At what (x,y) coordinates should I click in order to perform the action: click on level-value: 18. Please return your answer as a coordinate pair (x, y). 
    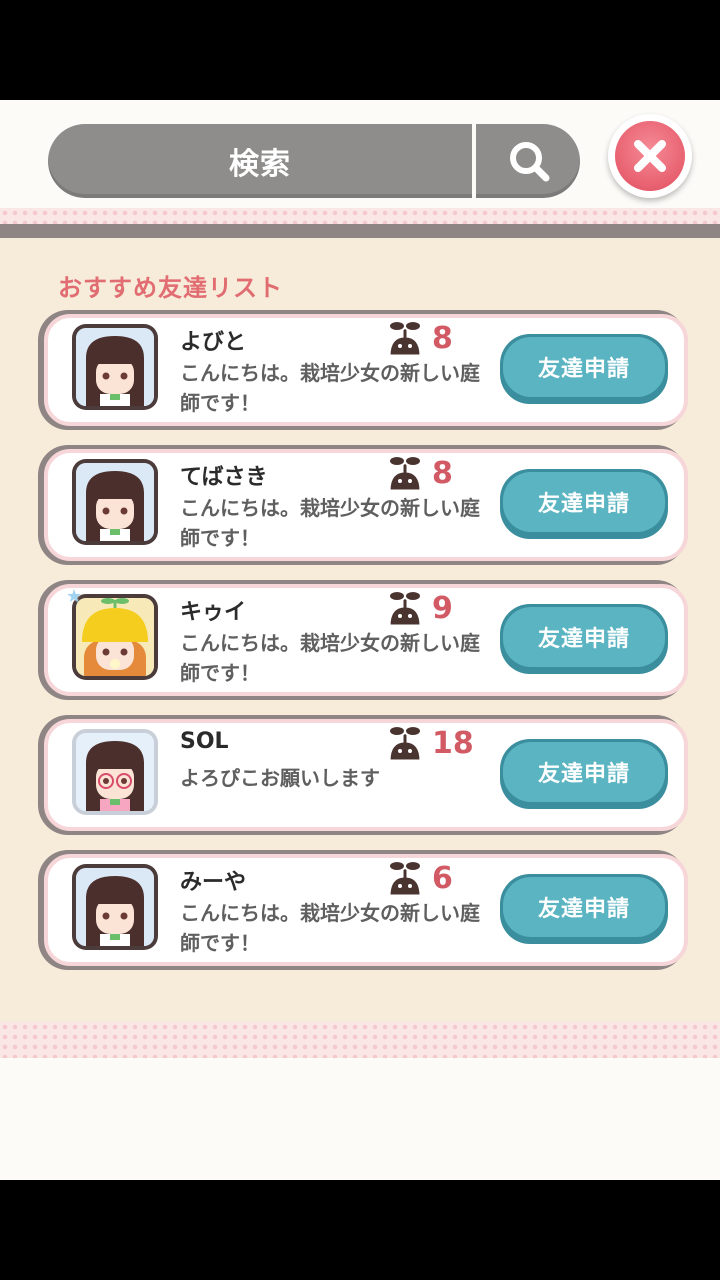
    Looking at the image, I should click on (453, 743).